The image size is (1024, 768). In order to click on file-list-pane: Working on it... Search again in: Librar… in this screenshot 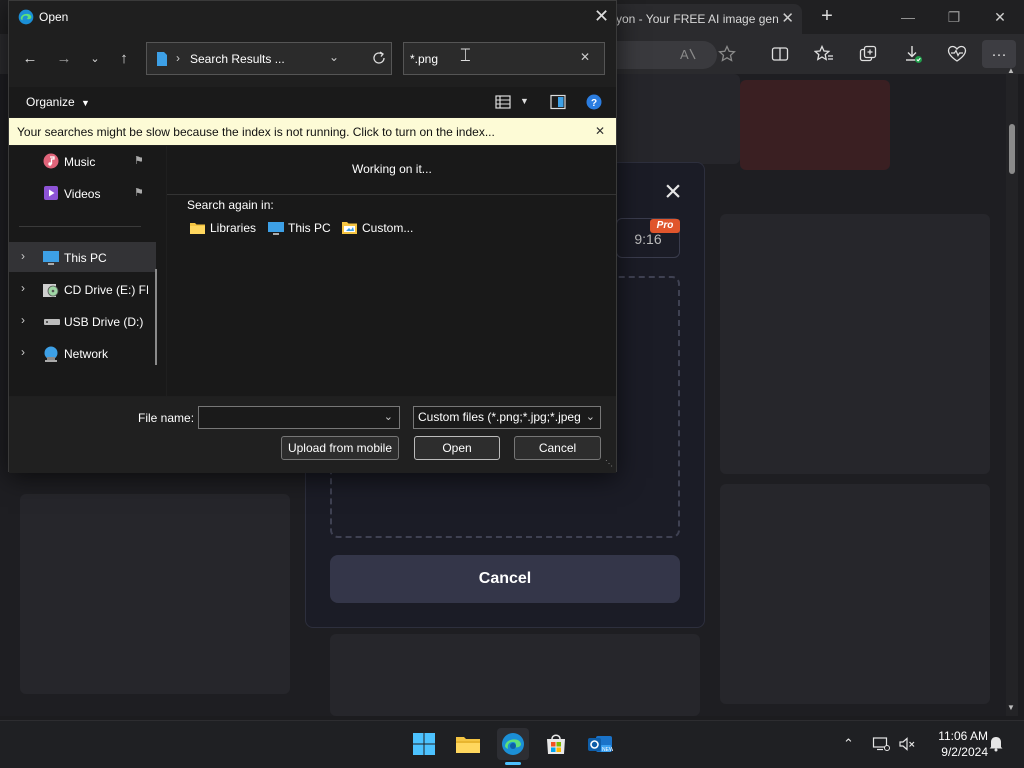, I will do `click(391, 271)`.